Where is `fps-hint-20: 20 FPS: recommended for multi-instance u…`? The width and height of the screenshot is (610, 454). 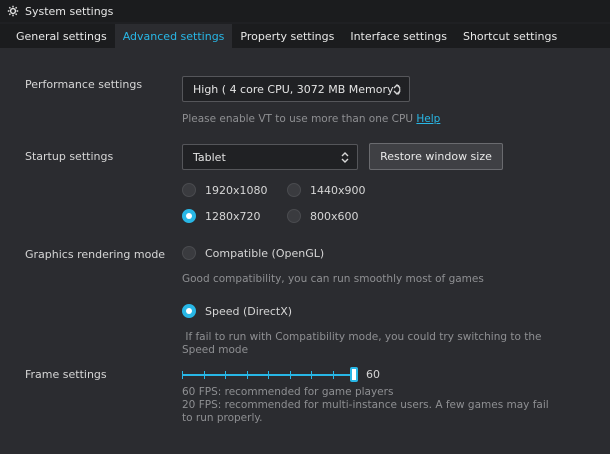
fps-hint-20: 20 FPS: recommended for multi-instance u… is located at coordinates (365, 411).